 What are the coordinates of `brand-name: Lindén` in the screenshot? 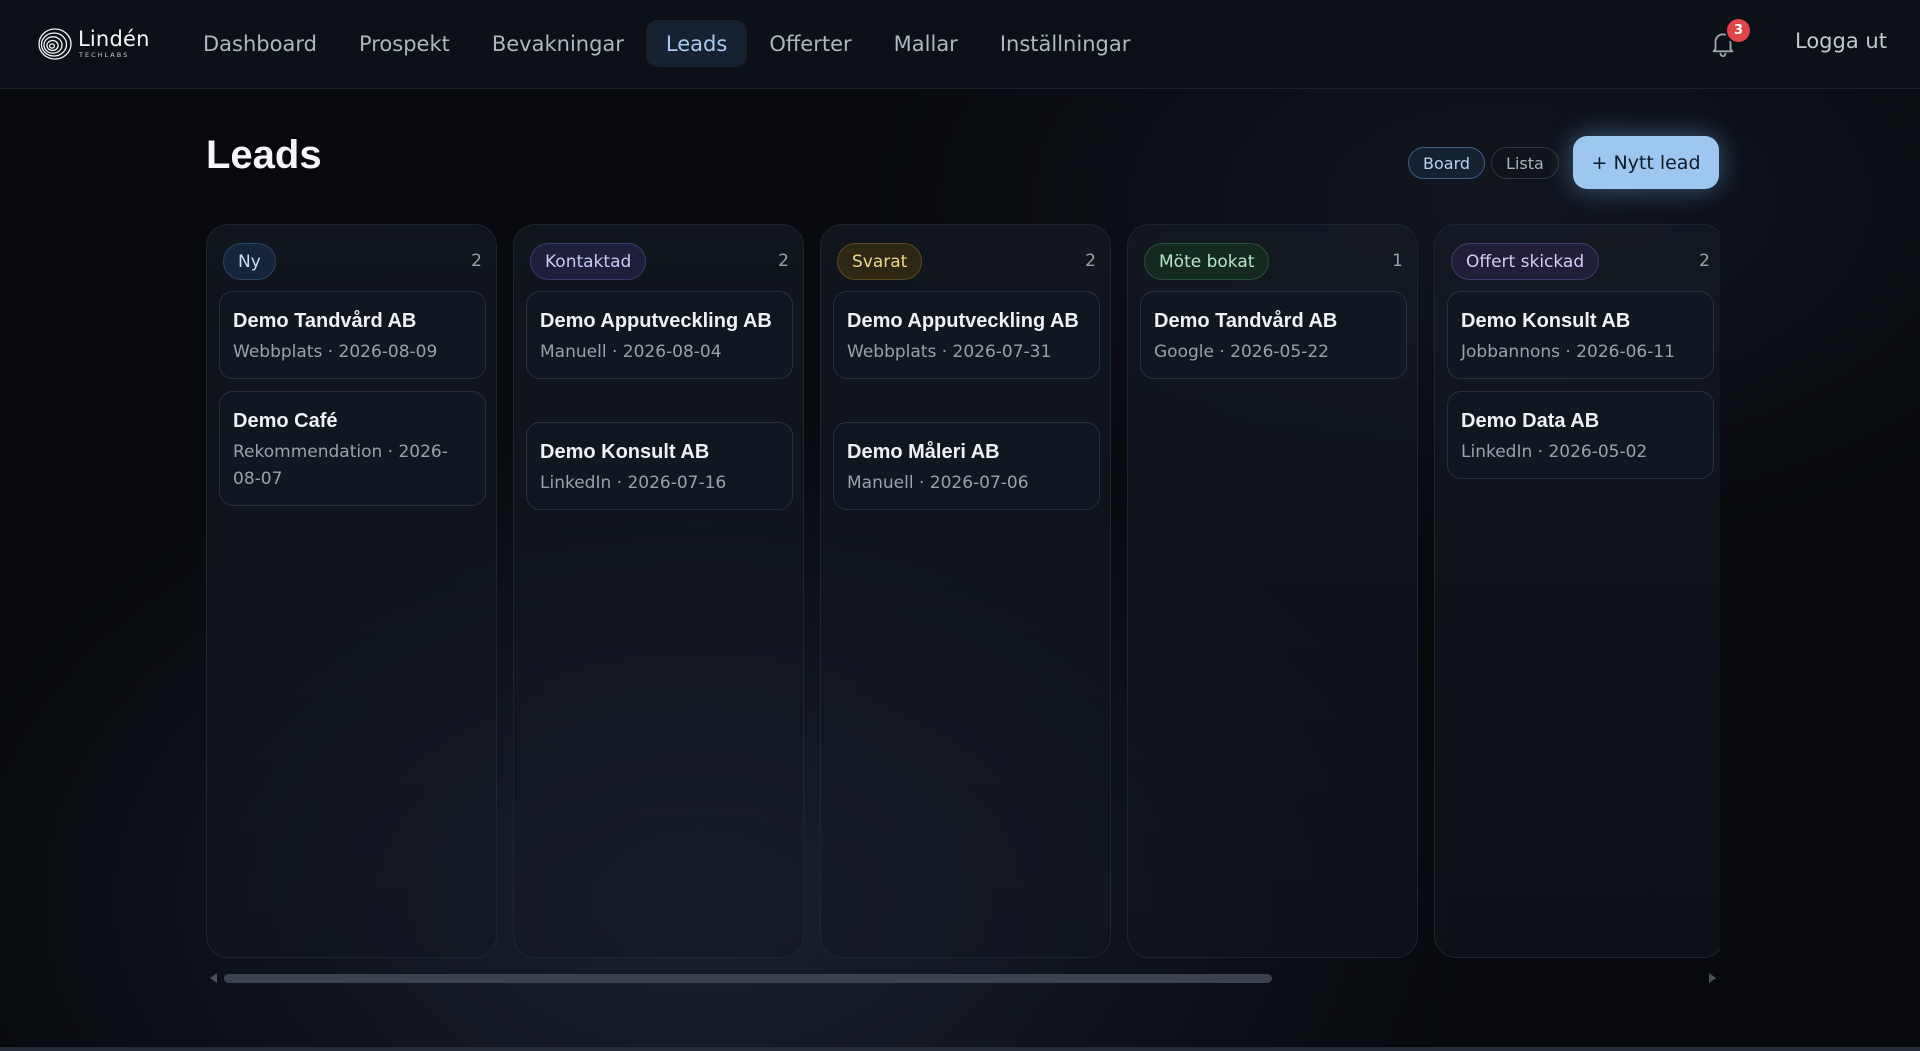 It's located at (114, 39).